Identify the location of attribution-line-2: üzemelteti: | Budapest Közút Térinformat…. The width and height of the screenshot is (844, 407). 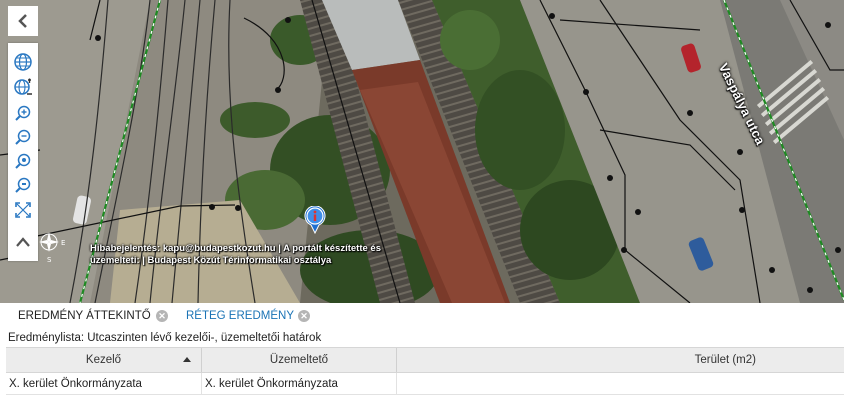
(211, 260).